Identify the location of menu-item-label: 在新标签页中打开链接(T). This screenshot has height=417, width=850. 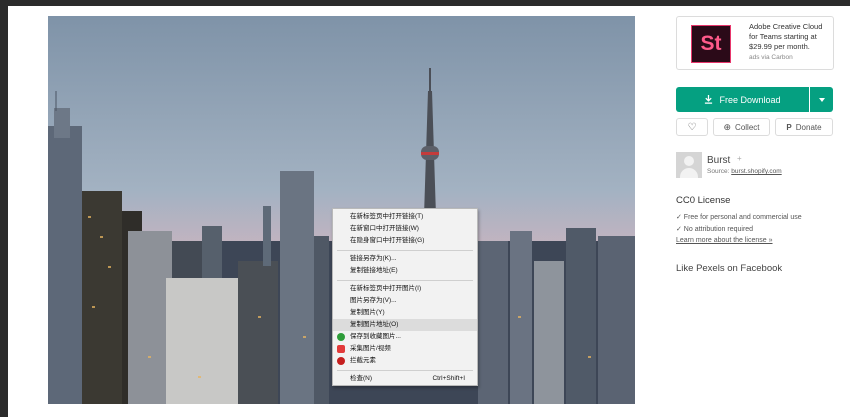
(387, 216).